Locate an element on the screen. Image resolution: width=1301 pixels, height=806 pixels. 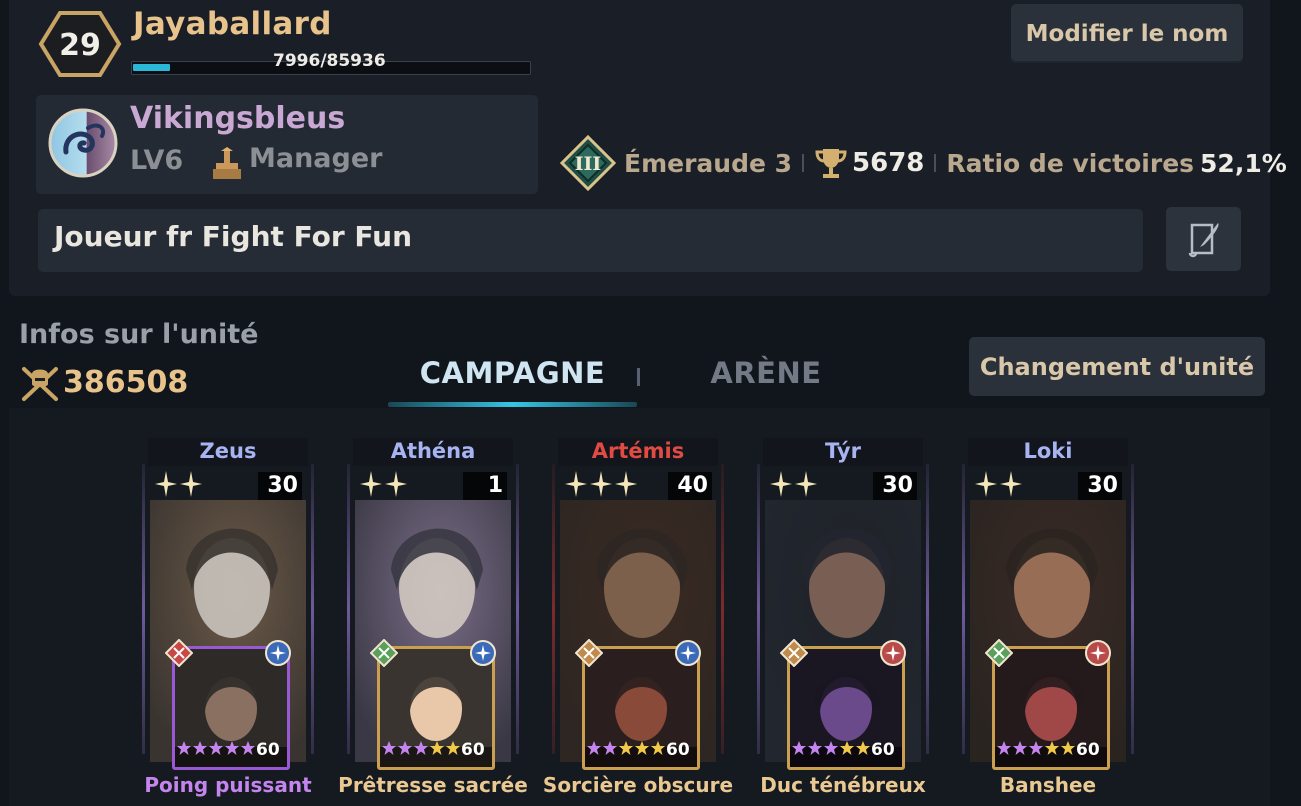
rank-name: Émeraude 3 is located at coordinates (708, 163).